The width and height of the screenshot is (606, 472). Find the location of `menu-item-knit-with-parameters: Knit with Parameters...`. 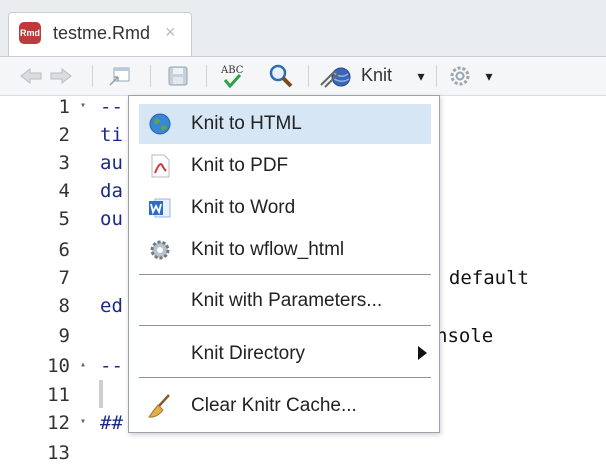

menu-item-knit-with-parameters: Knit with Parameters... is located at coordinates (285, 301).